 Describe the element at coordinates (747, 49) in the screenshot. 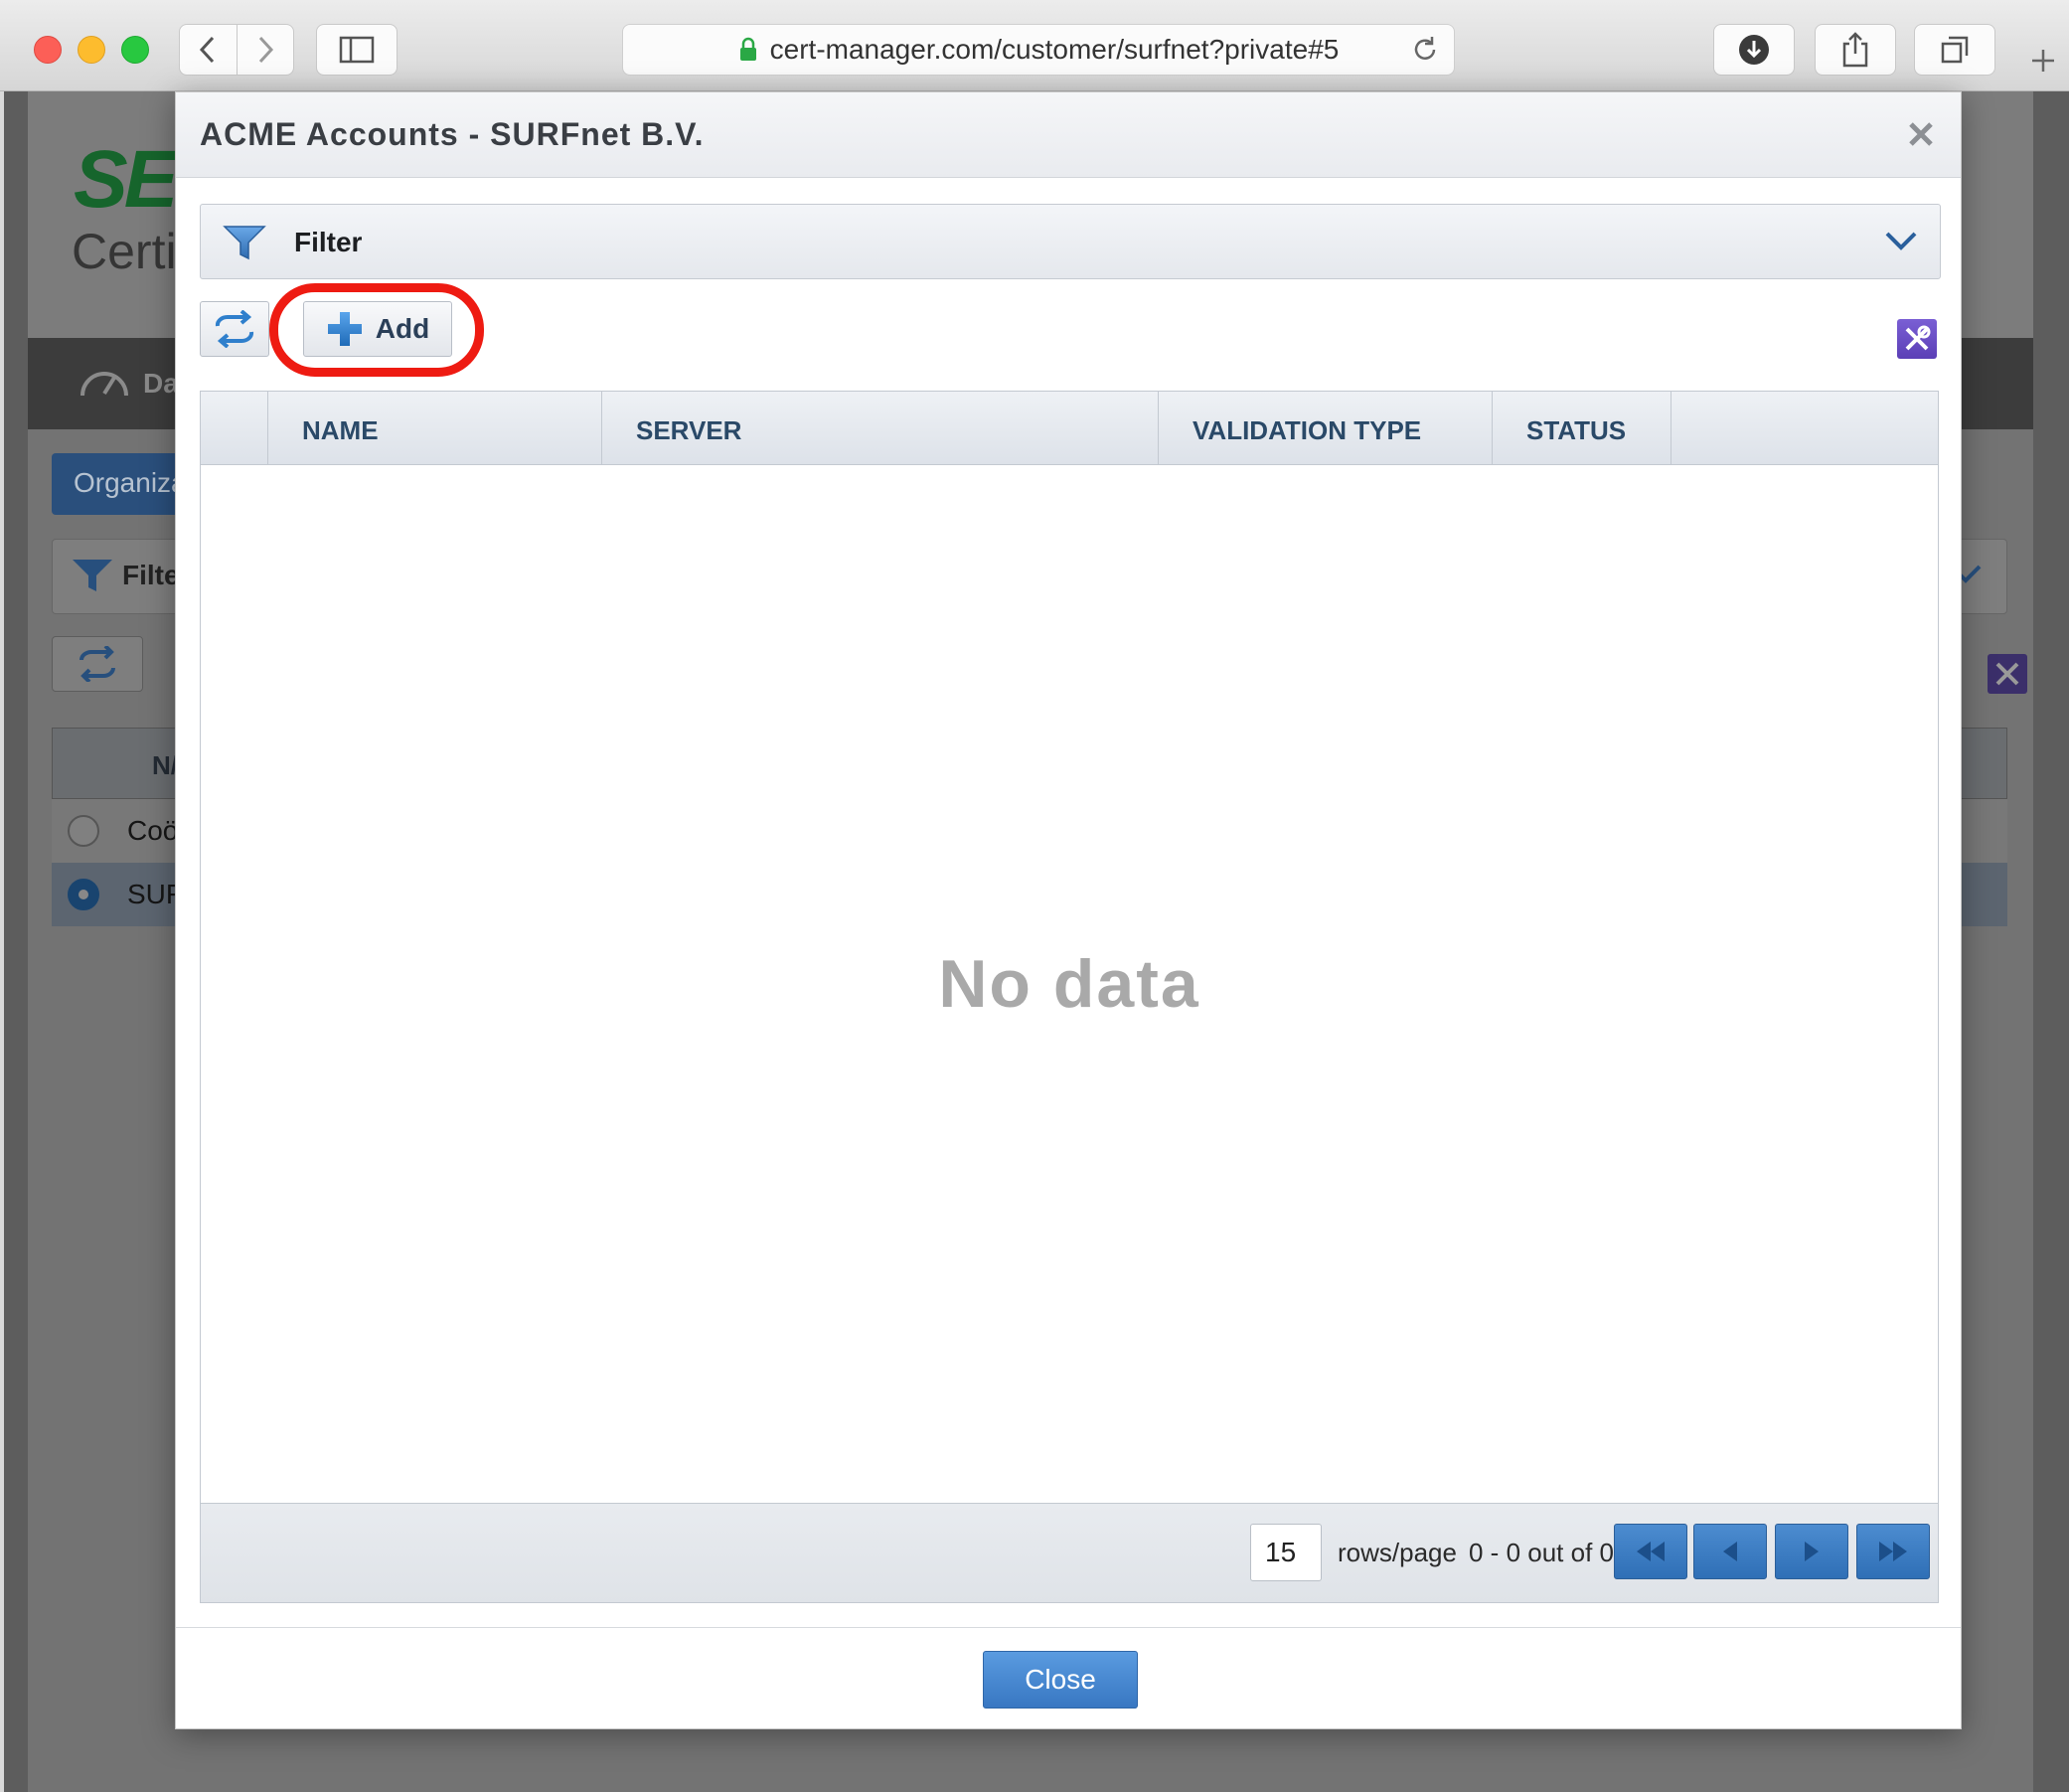

I see `lock-icon` at that location.